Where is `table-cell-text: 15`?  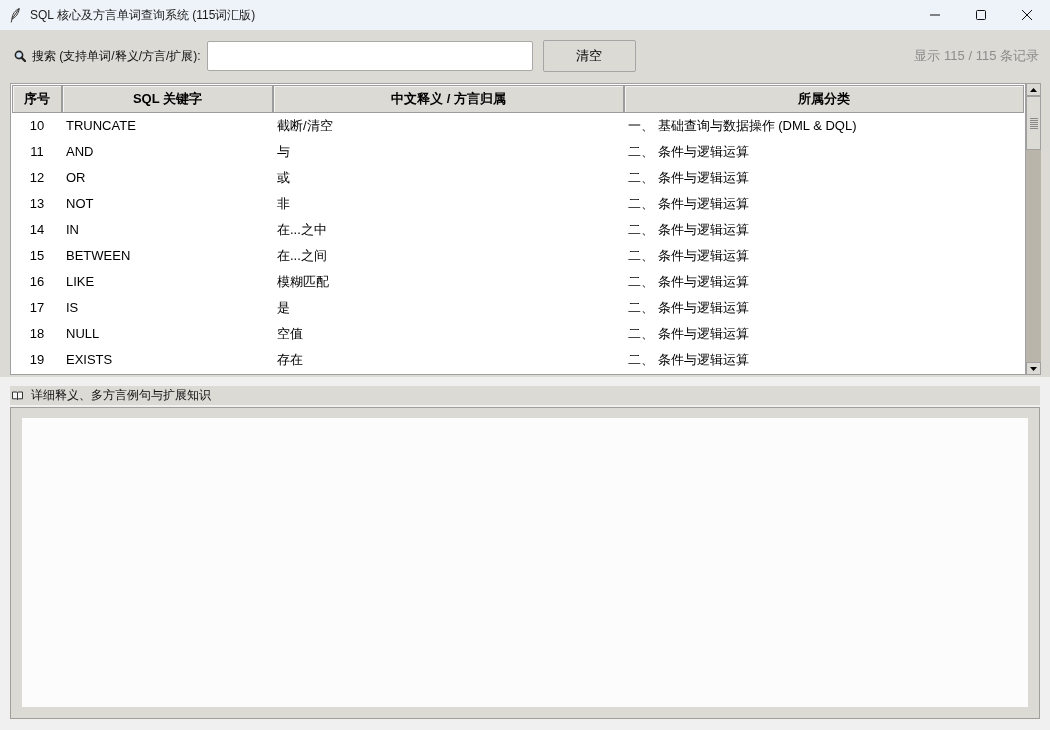 table-cell-text: 15 is located at coordinates (37, 256).